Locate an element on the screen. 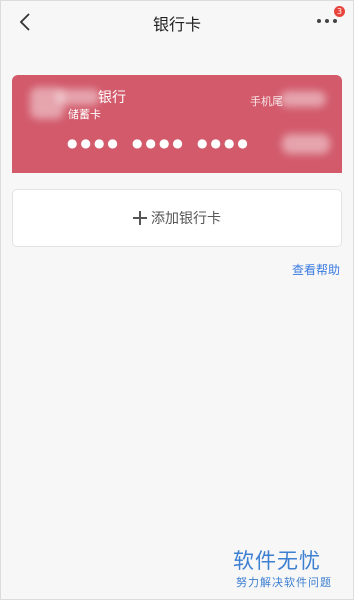 Image resolution: width=354 pixels, height=600 pixels. bank-name: 银行 is located at coordinates (112, 98).